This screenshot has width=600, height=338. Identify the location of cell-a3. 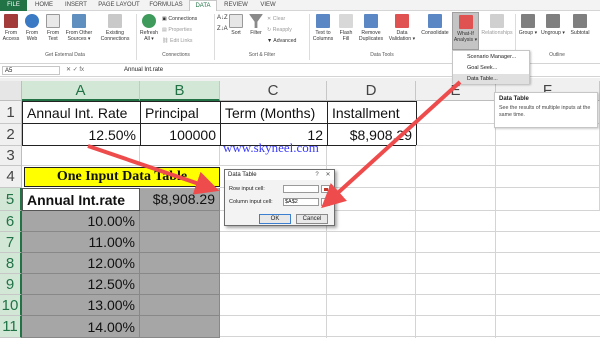
(81, 156).